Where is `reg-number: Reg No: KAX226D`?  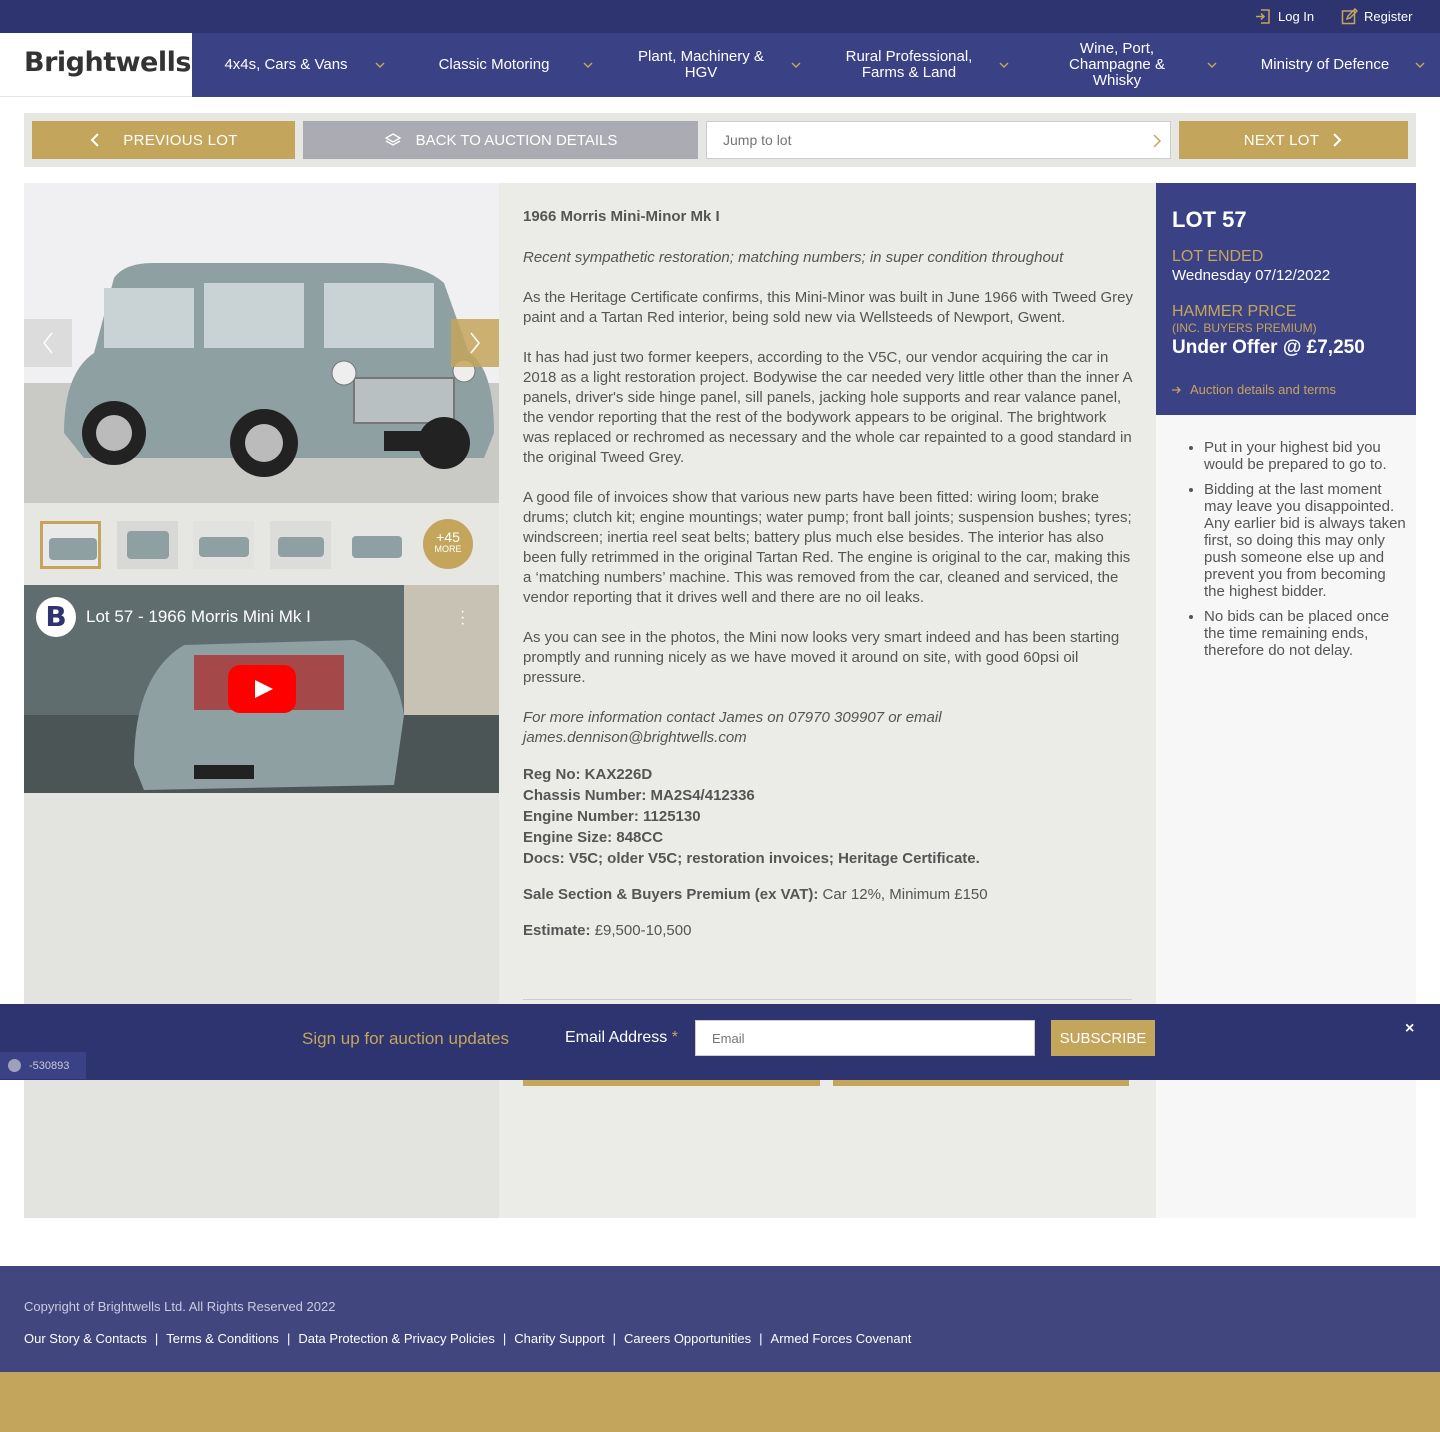
reg-number: Reg No: KAX226D is located at coordinates (588, 774).